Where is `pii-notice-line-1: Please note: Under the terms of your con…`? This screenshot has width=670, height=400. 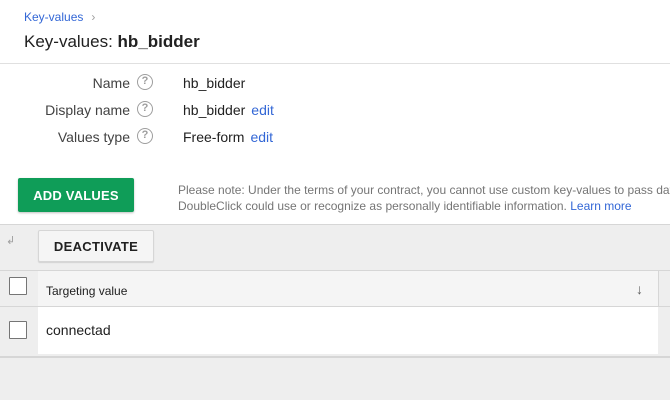 pii-notice-line-1: Please note: Under the terms of your con… is located at coordinates (424, 190).